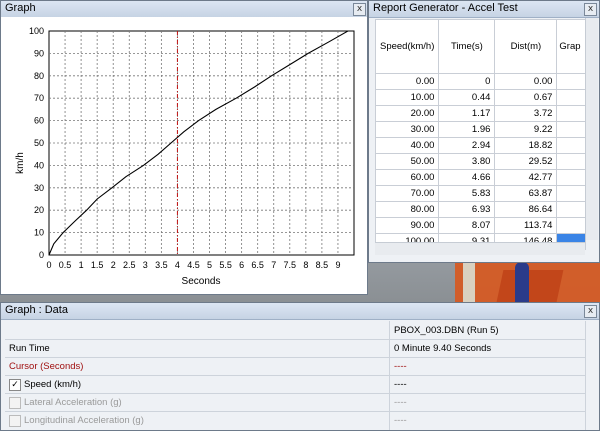 This screenshot has width=600, height=431. Describe the element at coordinates (530, 286) in the screenshot. I see `background-photo-car-door` at that location.